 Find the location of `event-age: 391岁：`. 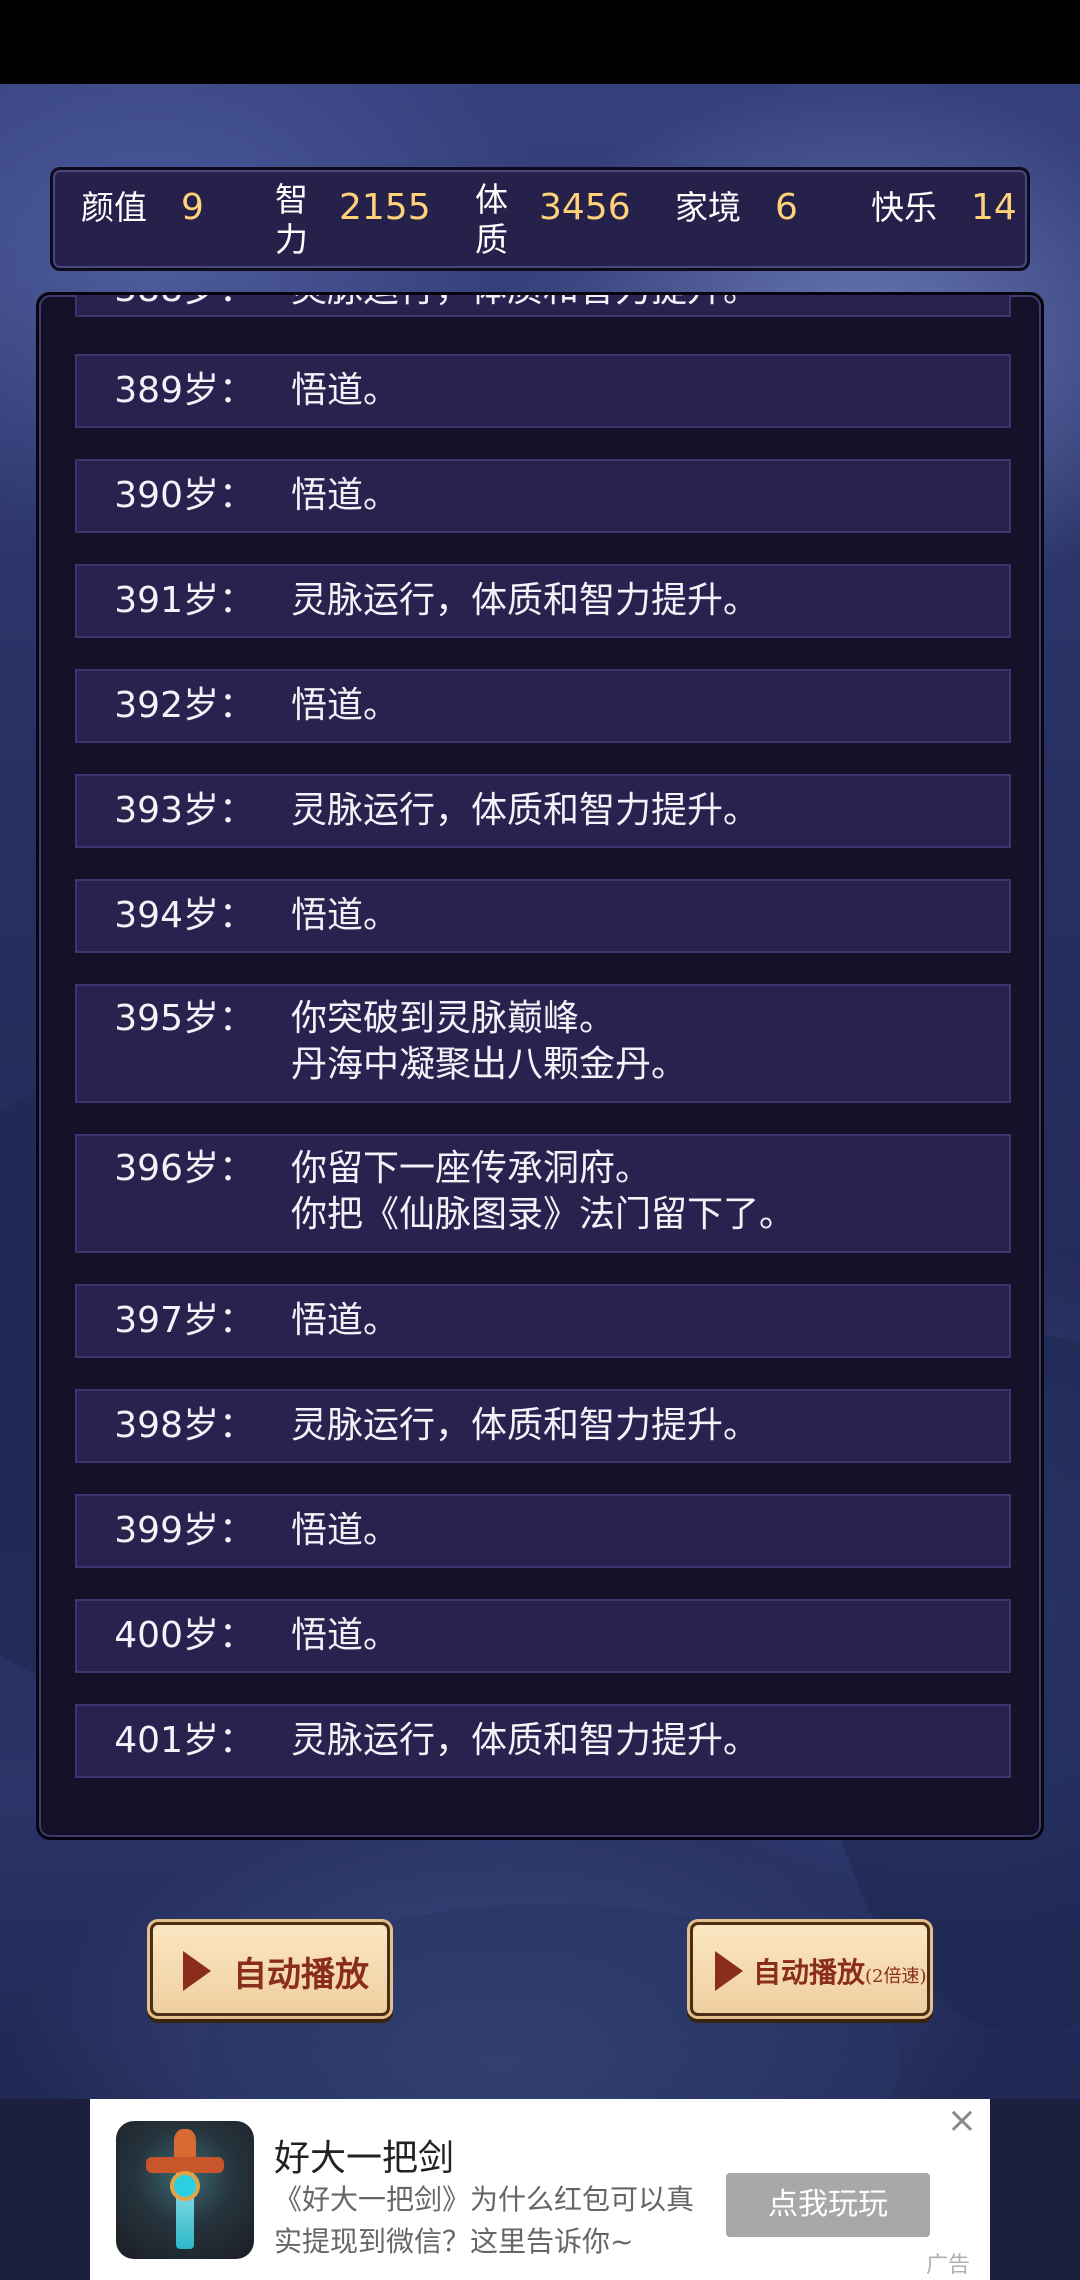

event-age: 391岁： is located at coordinates (184, 600).